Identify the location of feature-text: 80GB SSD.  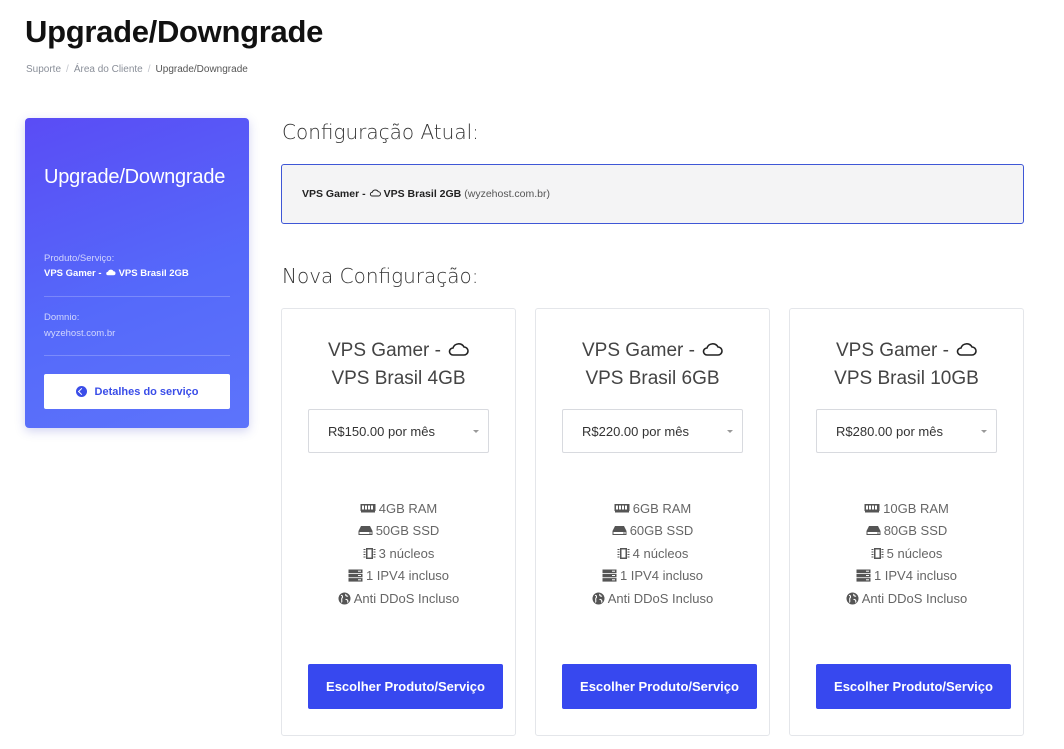
(915, 531).